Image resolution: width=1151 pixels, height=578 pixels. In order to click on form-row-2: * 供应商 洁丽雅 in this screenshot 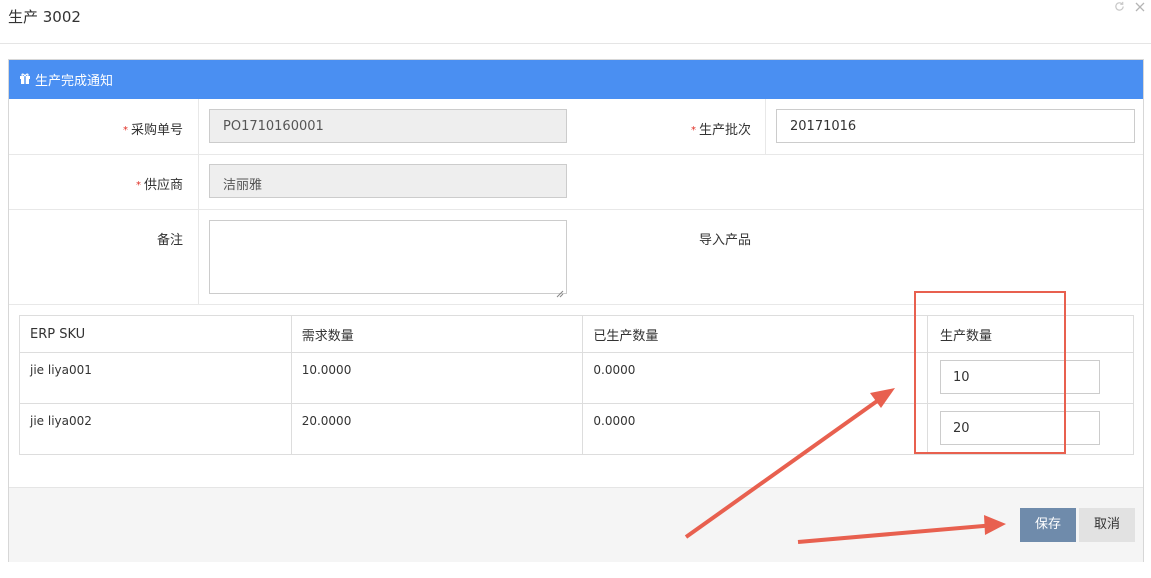, I will do `click(576, 182)`.